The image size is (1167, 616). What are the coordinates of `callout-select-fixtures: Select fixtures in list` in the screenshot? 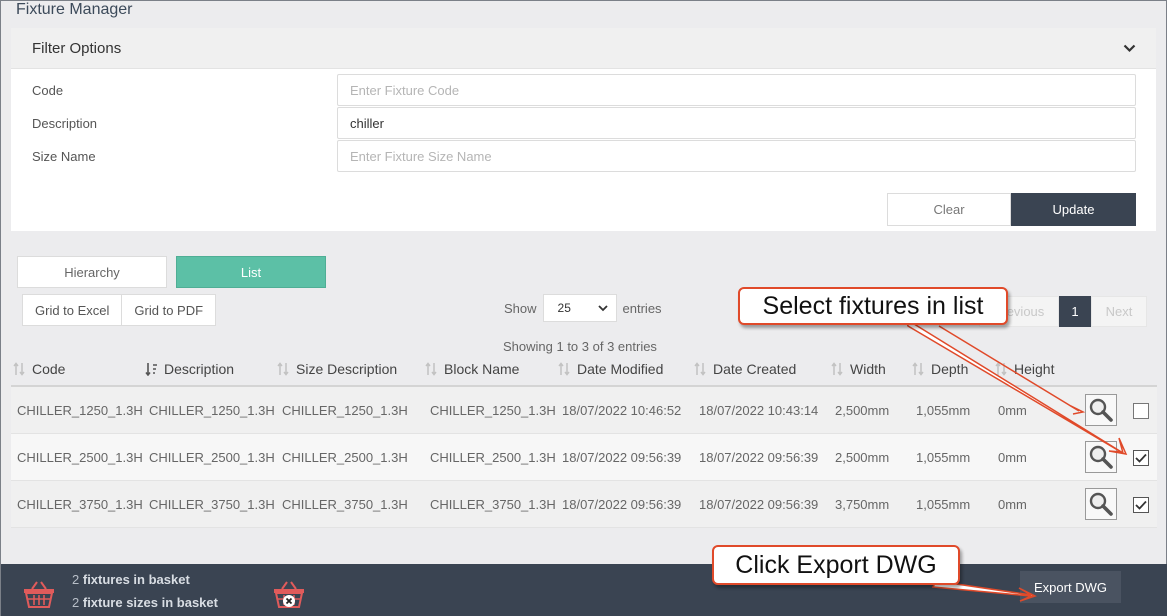 It's located at (873, 306).